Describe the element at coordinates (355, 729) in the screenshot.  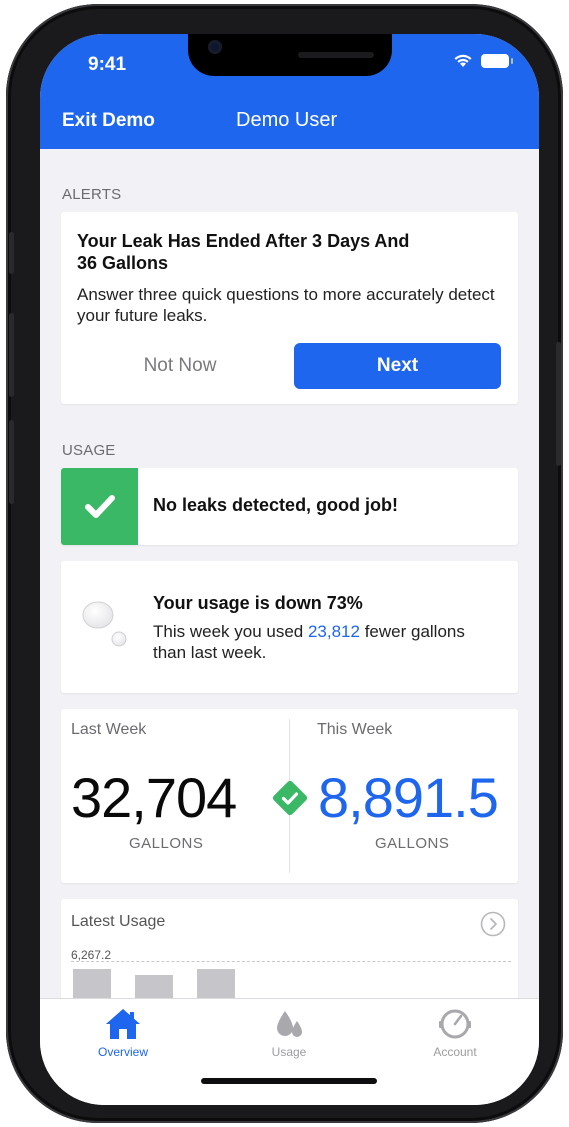
I see `this-week-label: This Week` at that location.